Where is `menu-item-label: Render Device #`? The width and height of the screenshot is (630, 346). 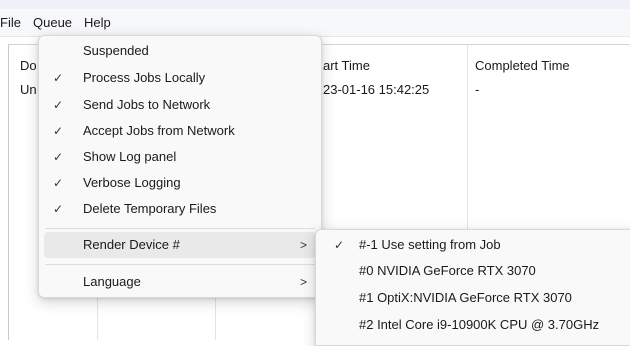 menu-item-label: Render Device # is located at coordinates (131, 244).